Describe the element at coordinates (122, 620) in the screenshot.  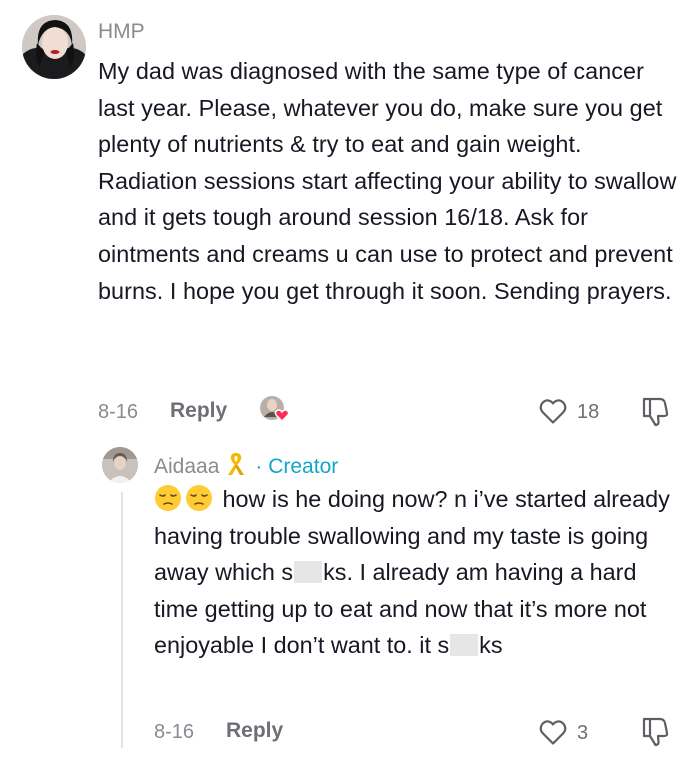
I see `thread-line` at that location.